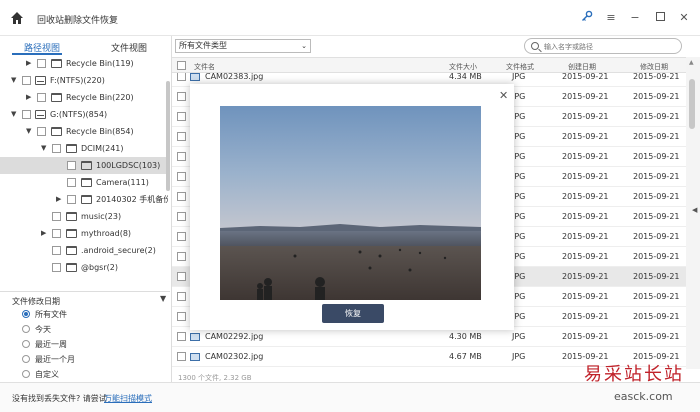 This screenshot has width=700, height=412. What do you see at coordinates (691, 62) in the screenshot?
I see `scroll-up-icon: ▲` at bounding box center [691, 62].